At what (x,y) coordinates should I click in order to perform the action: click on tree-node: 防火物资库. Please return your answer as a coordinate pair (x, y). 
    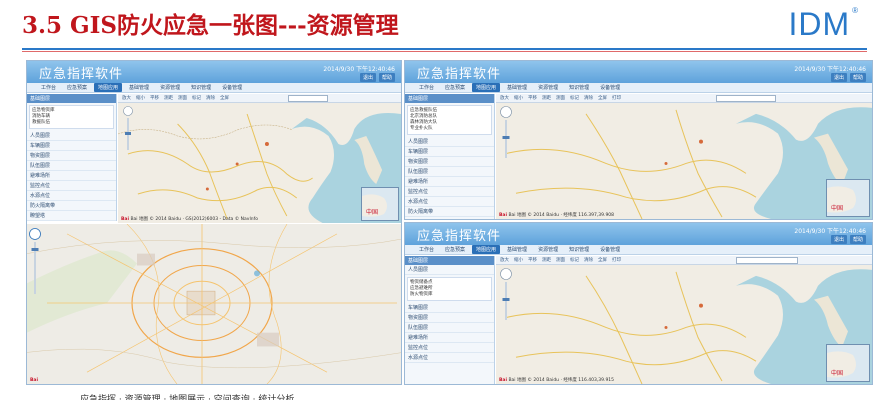
    Looking at the image, I should click on (449, 295).